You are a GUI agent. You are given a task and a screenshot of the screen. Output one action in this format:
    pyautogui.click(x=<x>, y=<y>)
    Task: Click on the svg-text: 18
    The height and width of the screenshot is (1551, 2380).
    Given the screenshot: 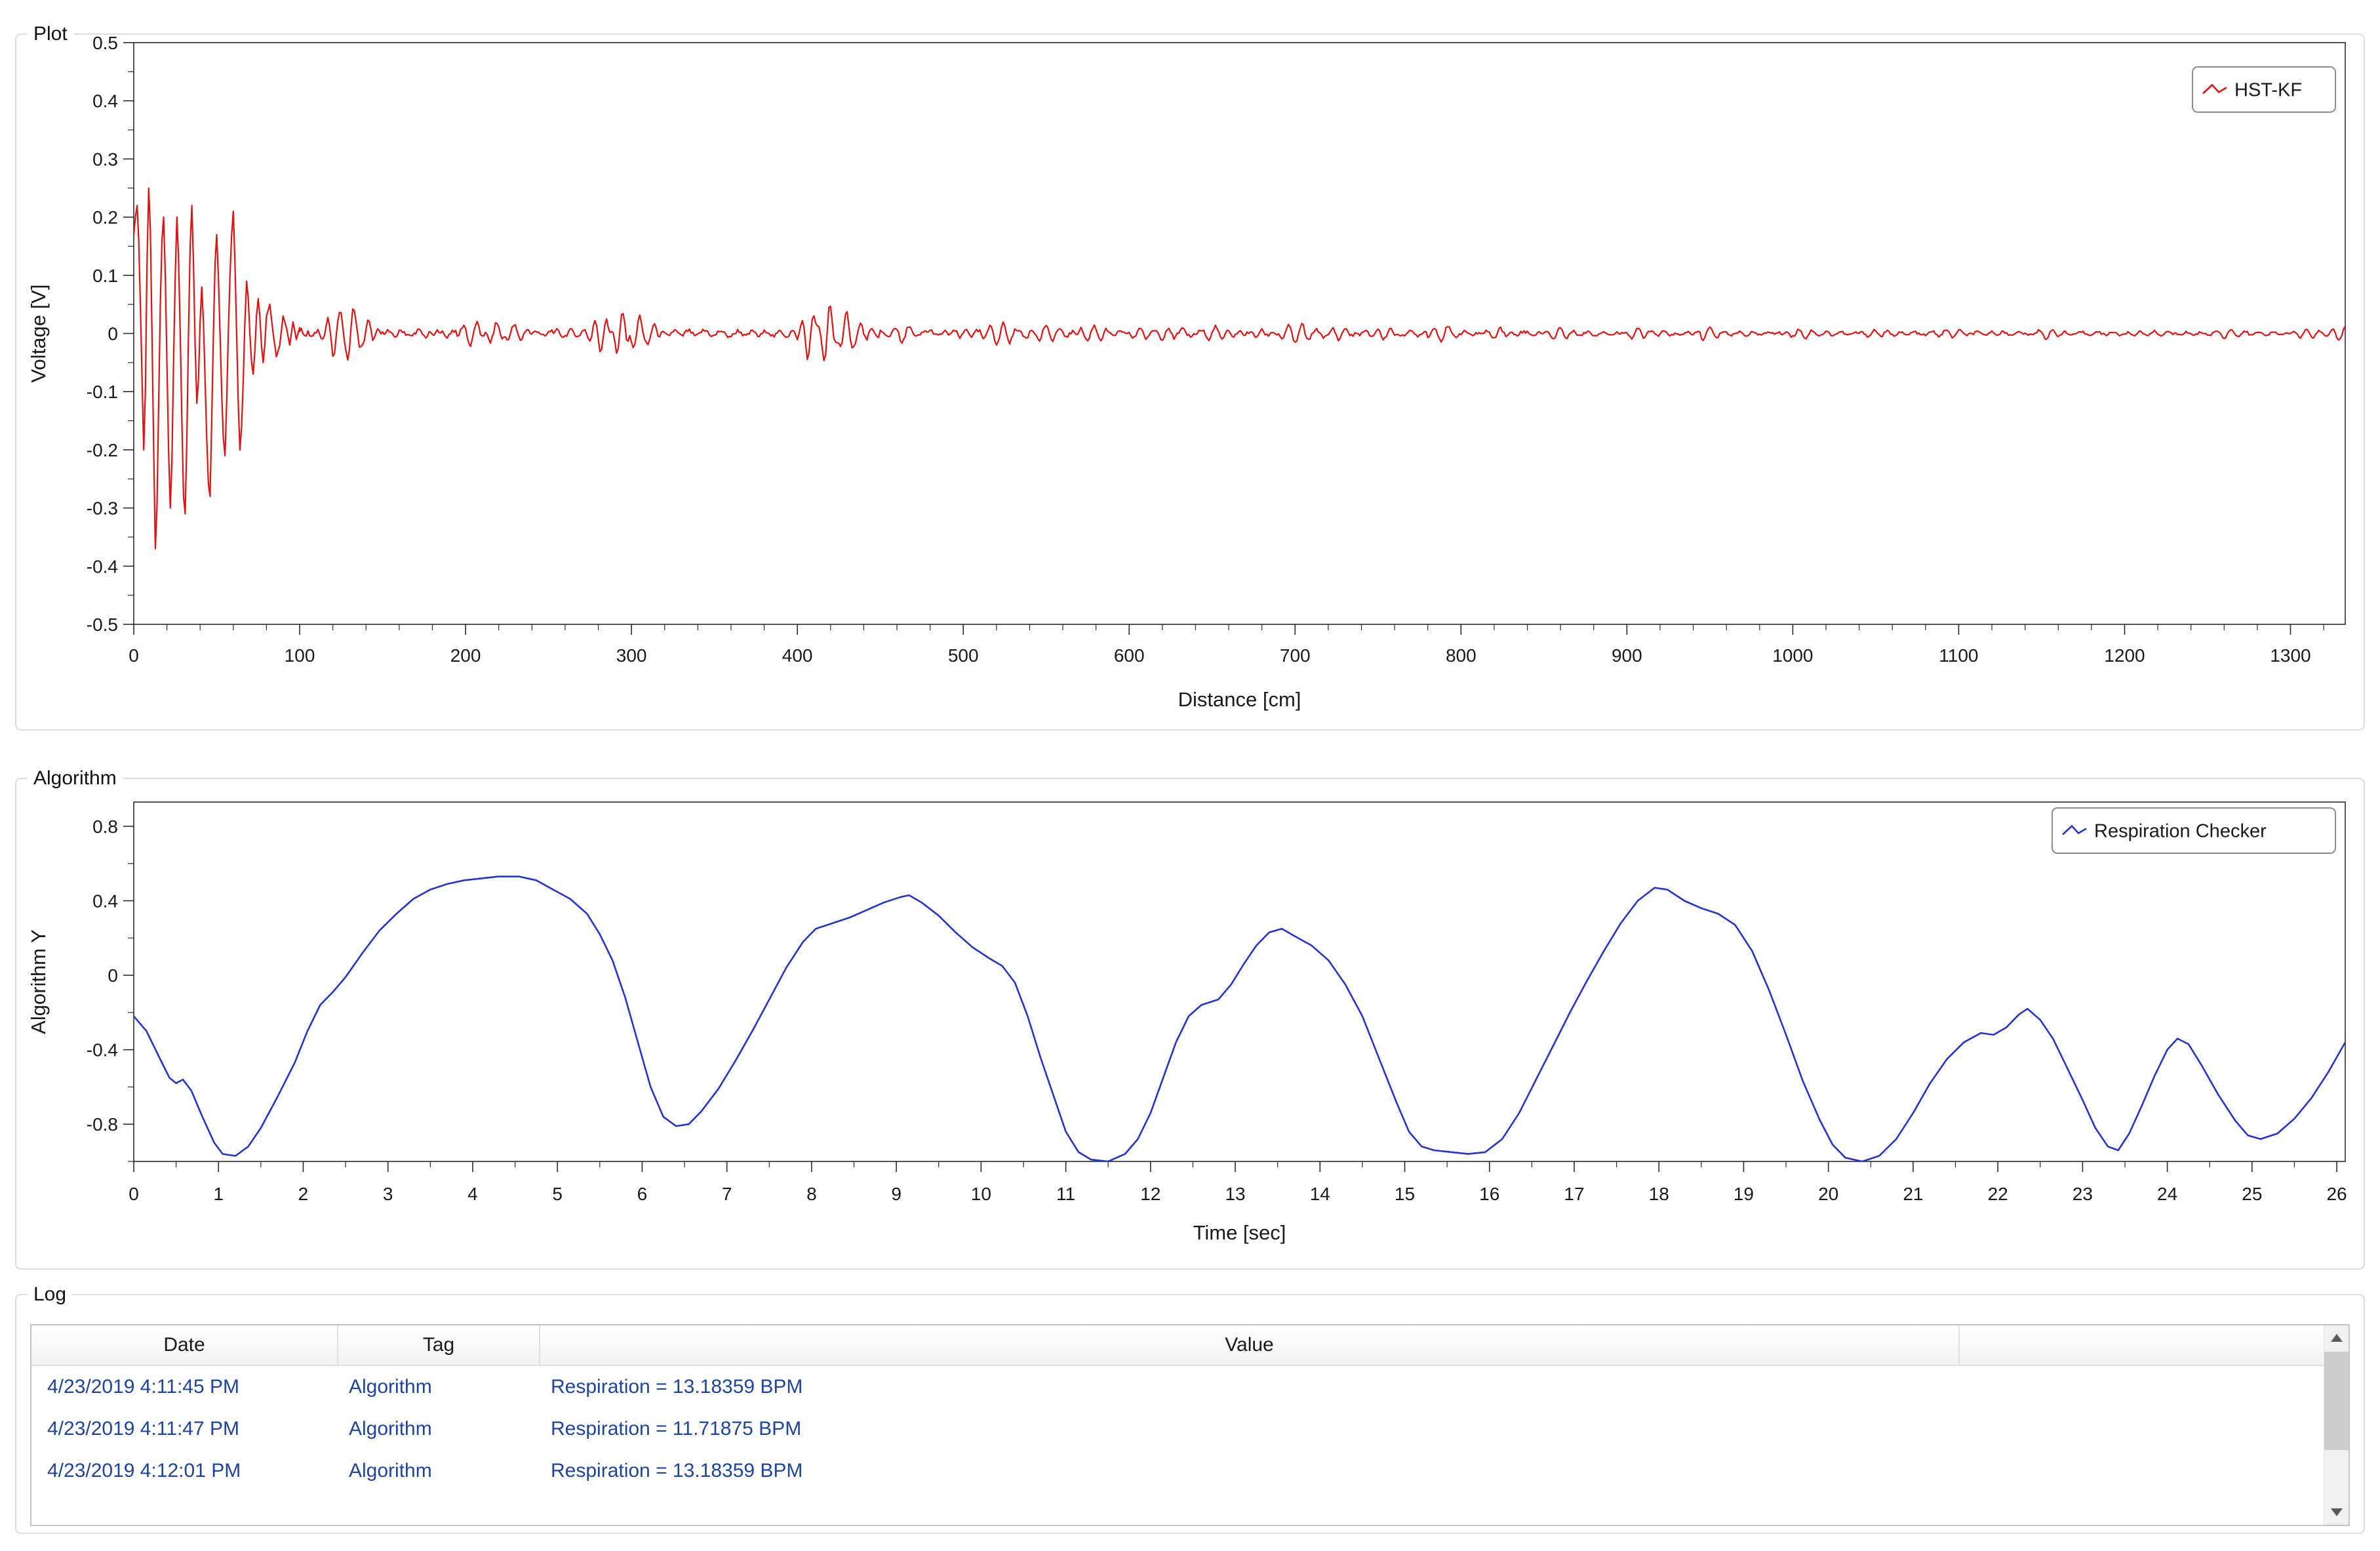 What is the action you would take?
    pyautogui.click(x=1659, y=1194)
    